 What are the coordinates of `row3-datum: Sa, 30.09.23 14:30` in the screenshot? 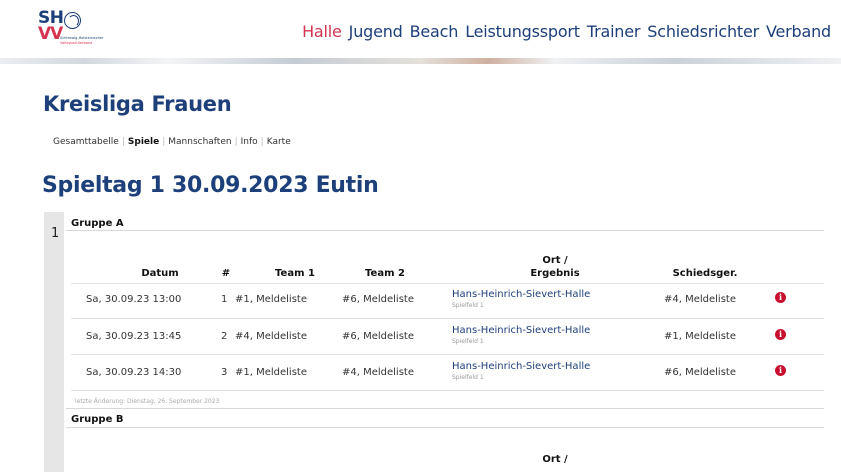 It's located at (134, 372).